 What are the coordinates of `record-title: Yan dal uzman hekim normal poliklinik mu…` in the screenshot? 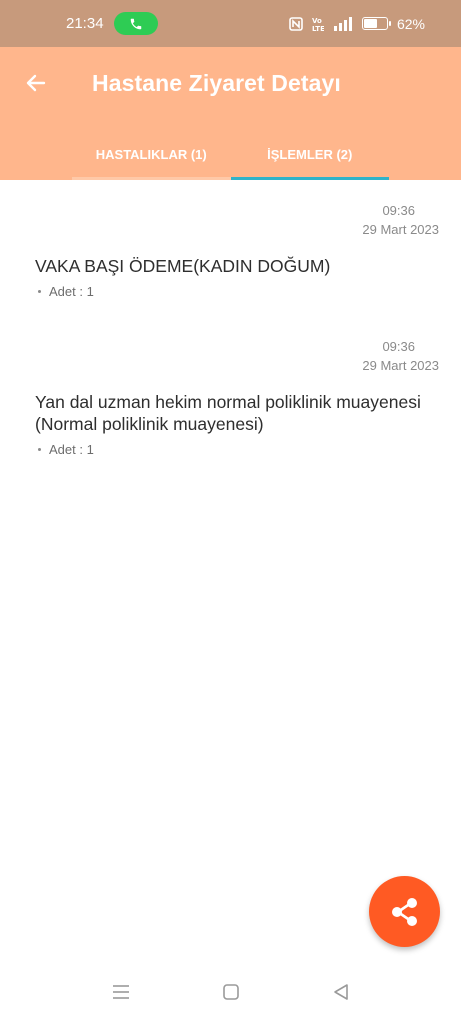 It's located at (228, 413).